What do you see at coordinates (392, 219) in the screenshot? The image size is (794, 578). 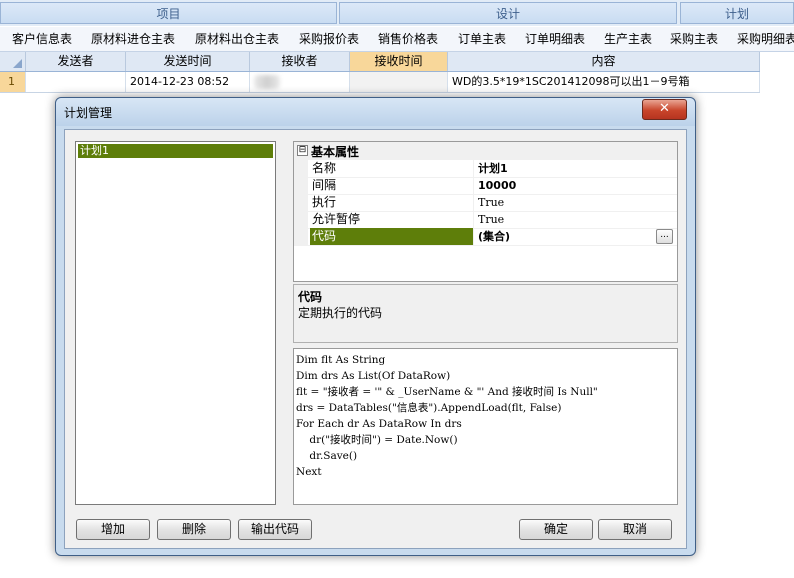 I see `property-name: 允许暂停` at bounding box center [392, 219].